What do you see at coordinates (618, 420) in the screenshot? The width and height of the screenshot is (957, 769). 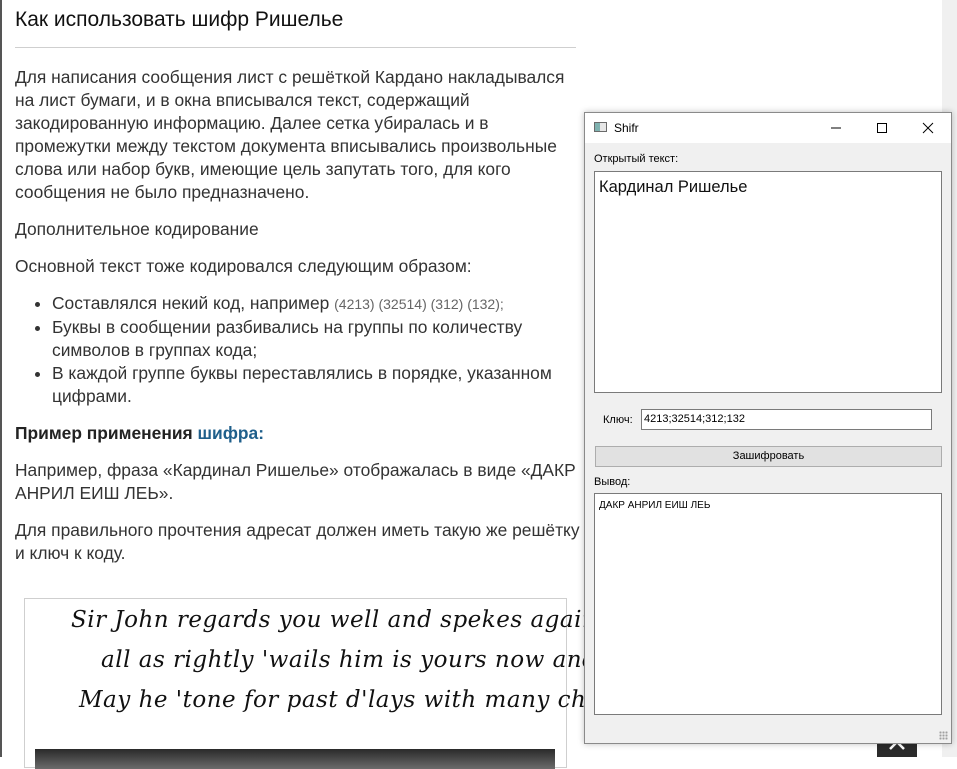 I see `key-label: Ключ:` at bounding box center [618, 420].